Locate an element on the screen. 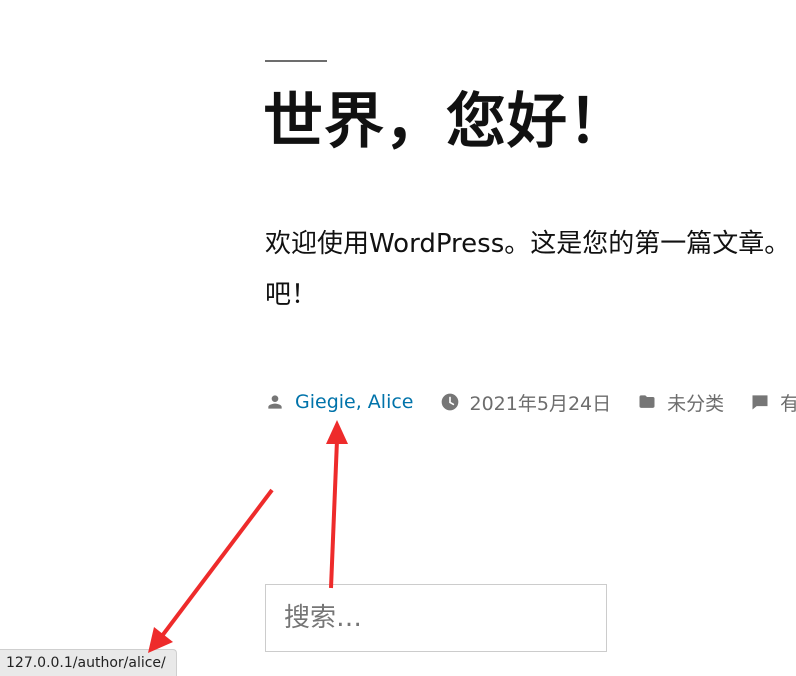  clock-icon is located at coordinates (449, 402).